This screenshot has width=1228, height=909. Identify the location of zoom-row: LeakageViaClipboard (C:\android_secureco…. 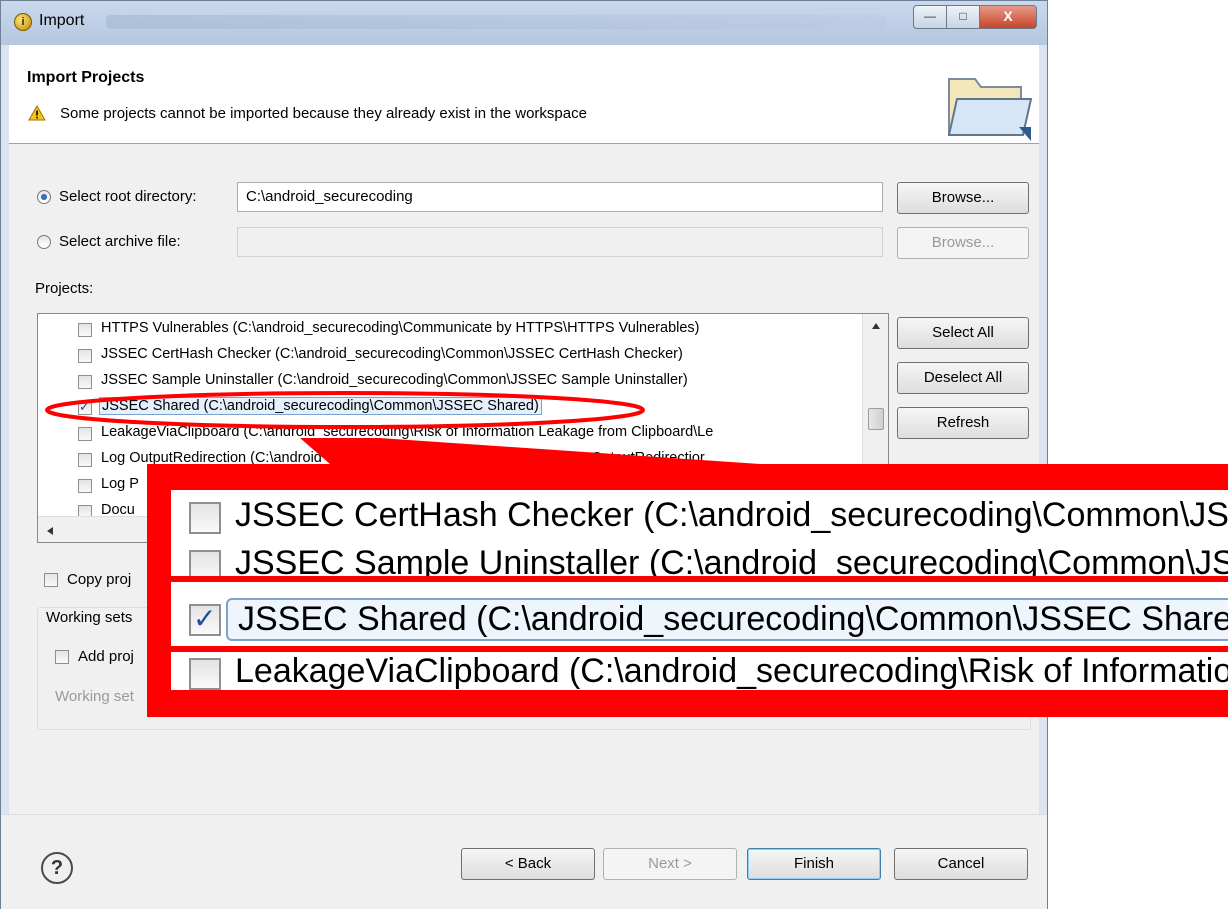
(699, 669).